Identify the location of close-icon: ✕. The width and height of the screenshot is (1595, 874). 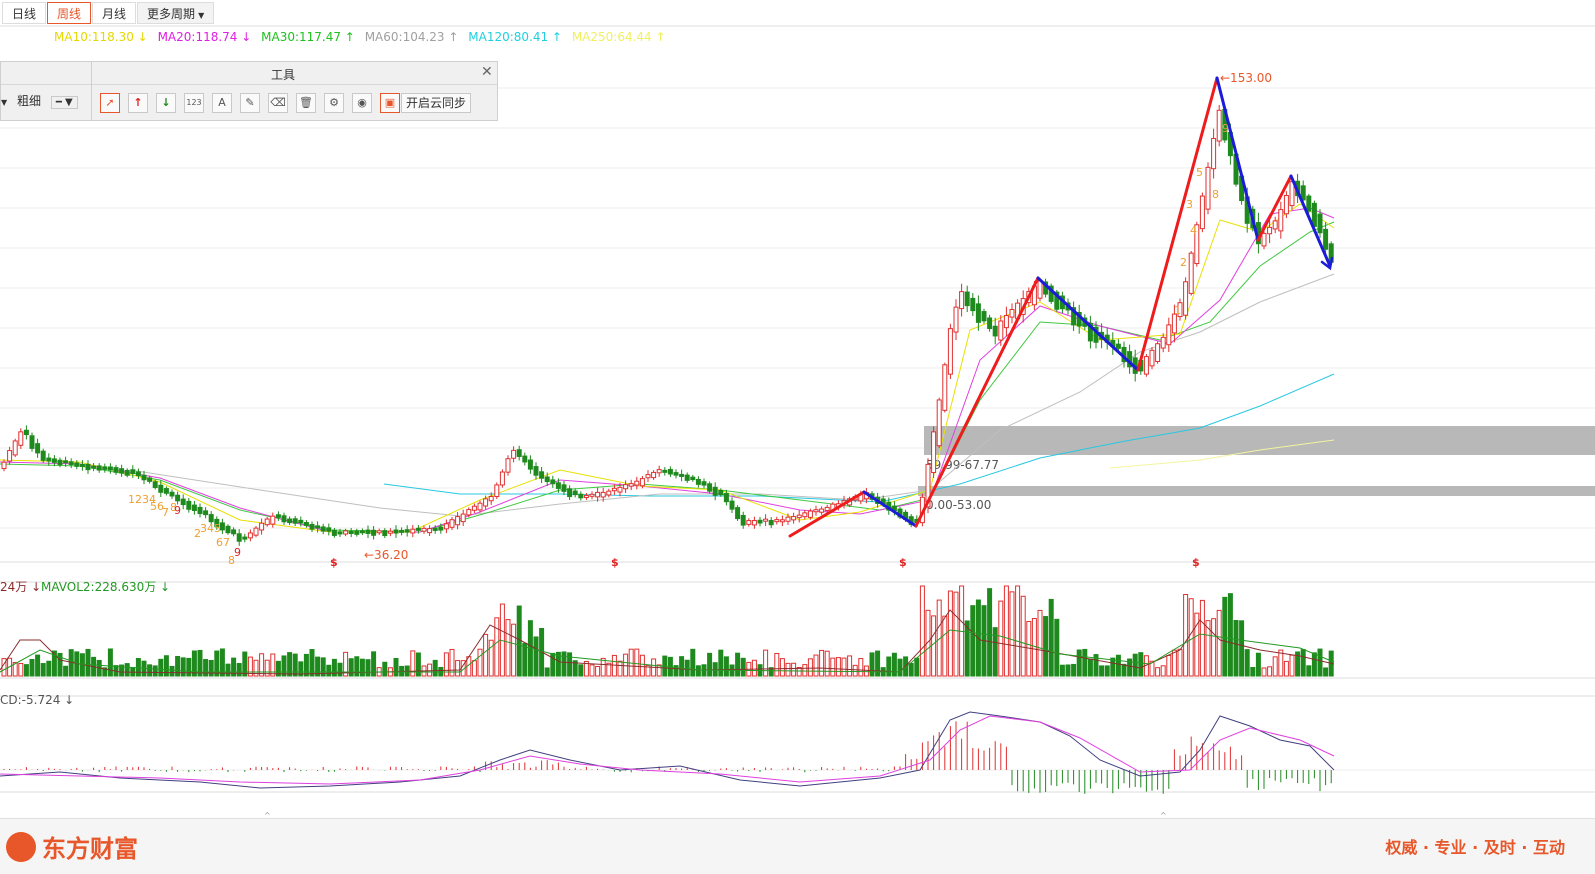
(487, 72).